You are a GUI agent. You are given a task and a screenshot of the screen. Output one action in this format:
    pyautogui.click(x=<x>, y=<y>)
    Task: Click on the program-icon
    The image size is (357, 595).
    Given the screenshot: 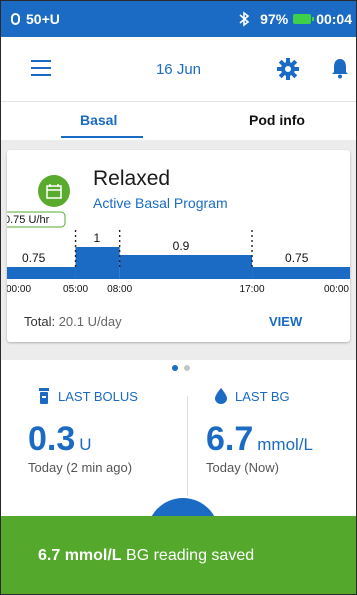 What is the action you would take?
    pyautogui.click(x=54, y=191)
    